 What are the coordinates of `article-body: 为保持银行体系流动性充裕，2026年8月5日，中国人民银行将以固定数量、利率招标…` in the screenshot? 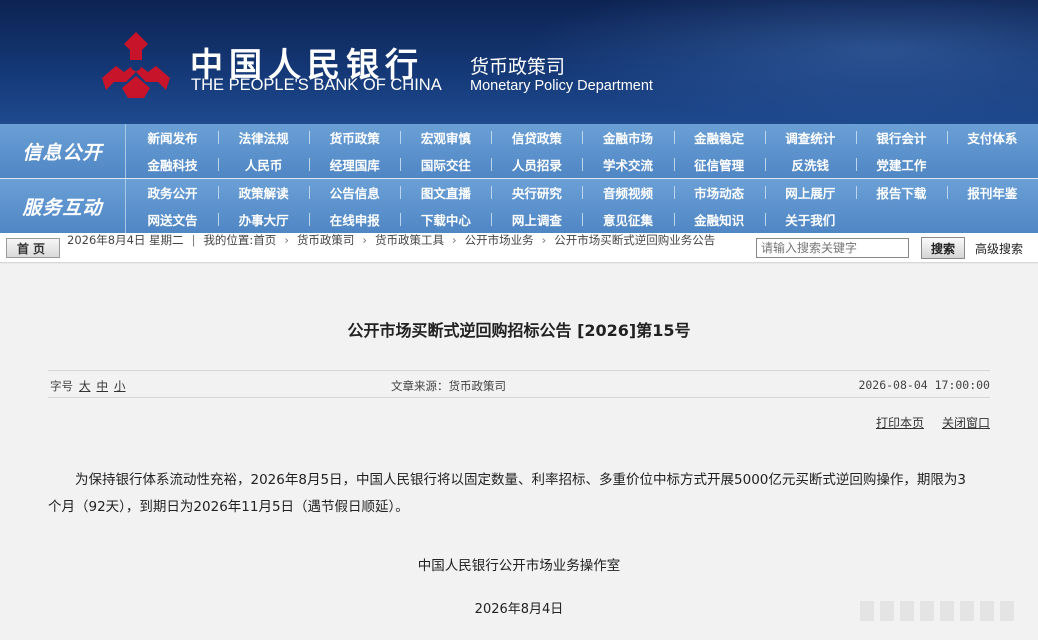 It's located at (507, 493).